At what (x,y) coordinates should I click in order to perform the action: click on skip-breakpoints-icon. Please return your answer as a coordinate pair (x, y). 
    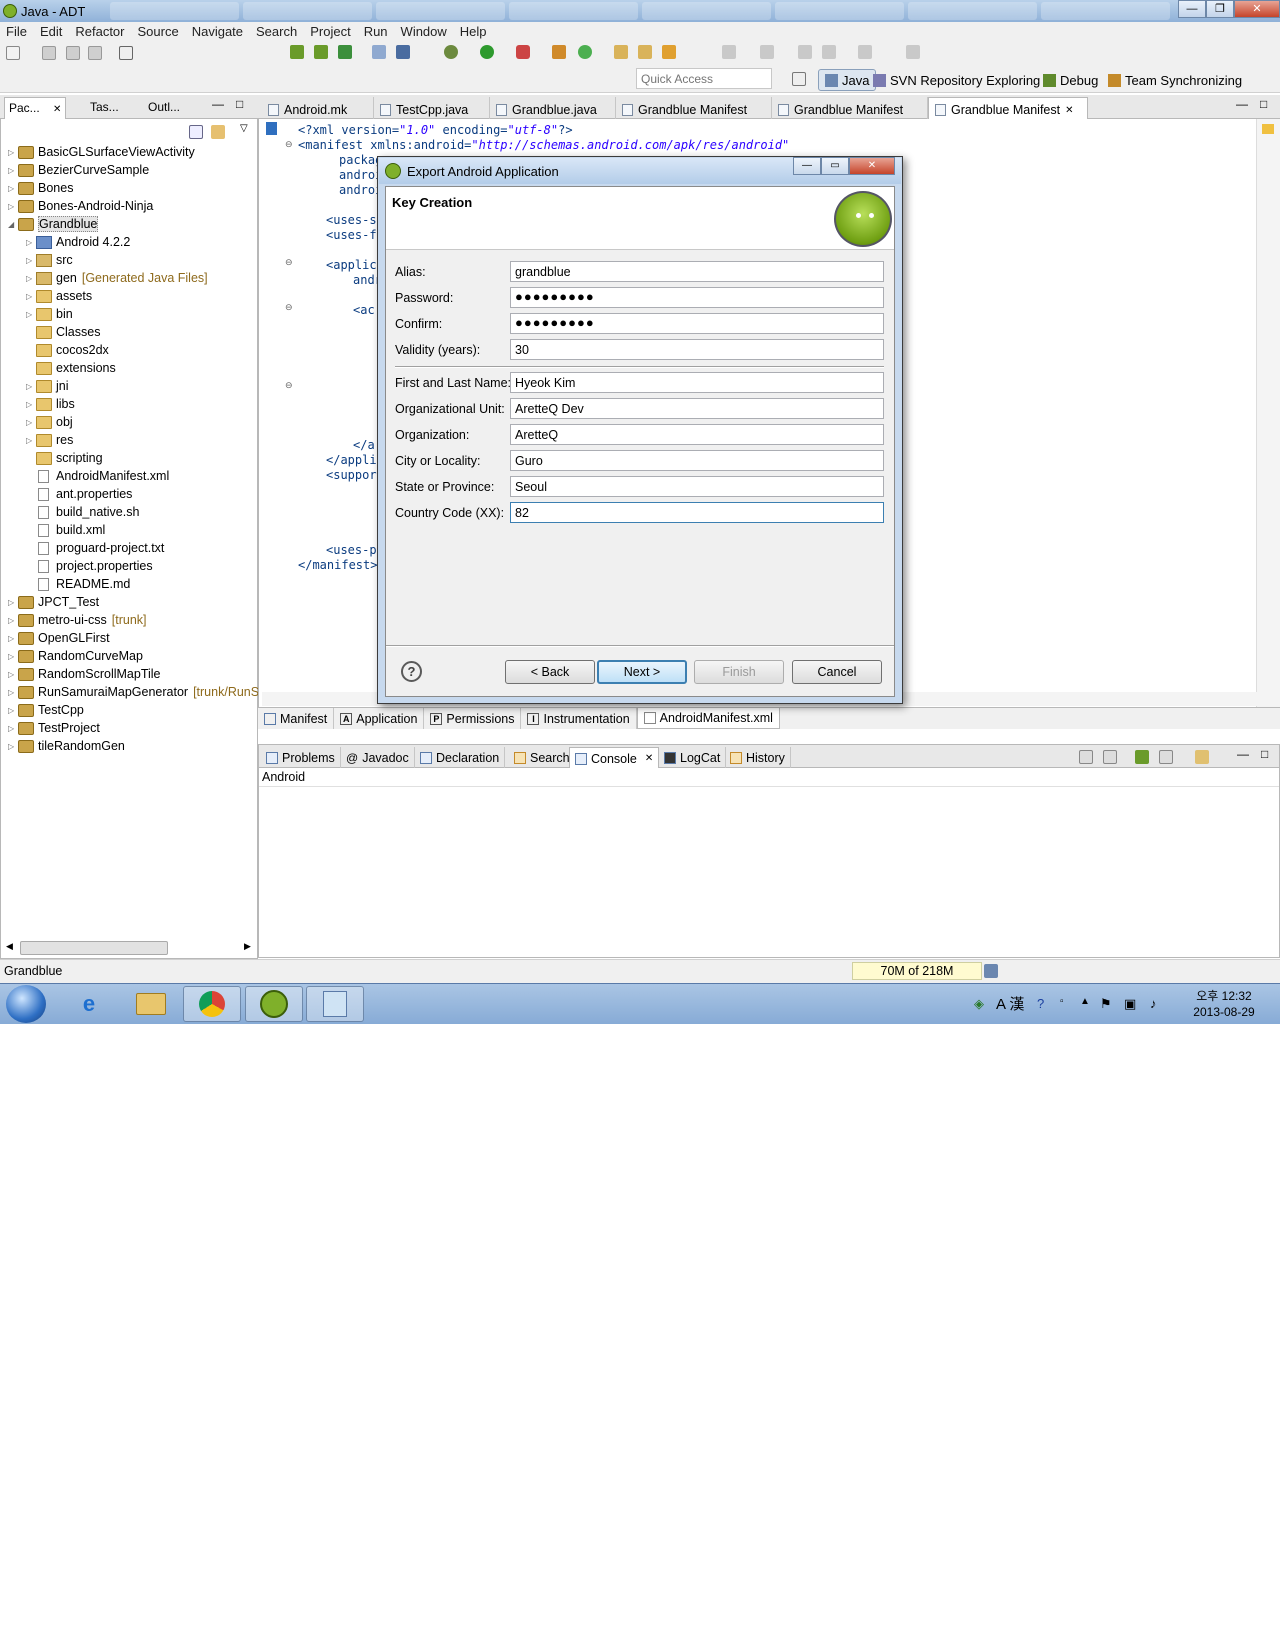
    Looking at the image, I should click on (403, 52).